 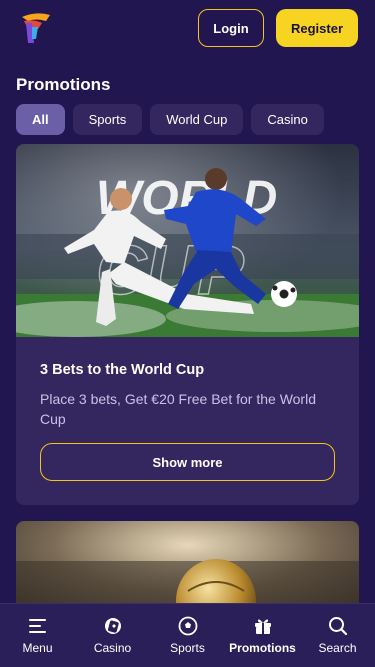 I want to click on nav-sports-label: Sports, so click(x=187, y=648).